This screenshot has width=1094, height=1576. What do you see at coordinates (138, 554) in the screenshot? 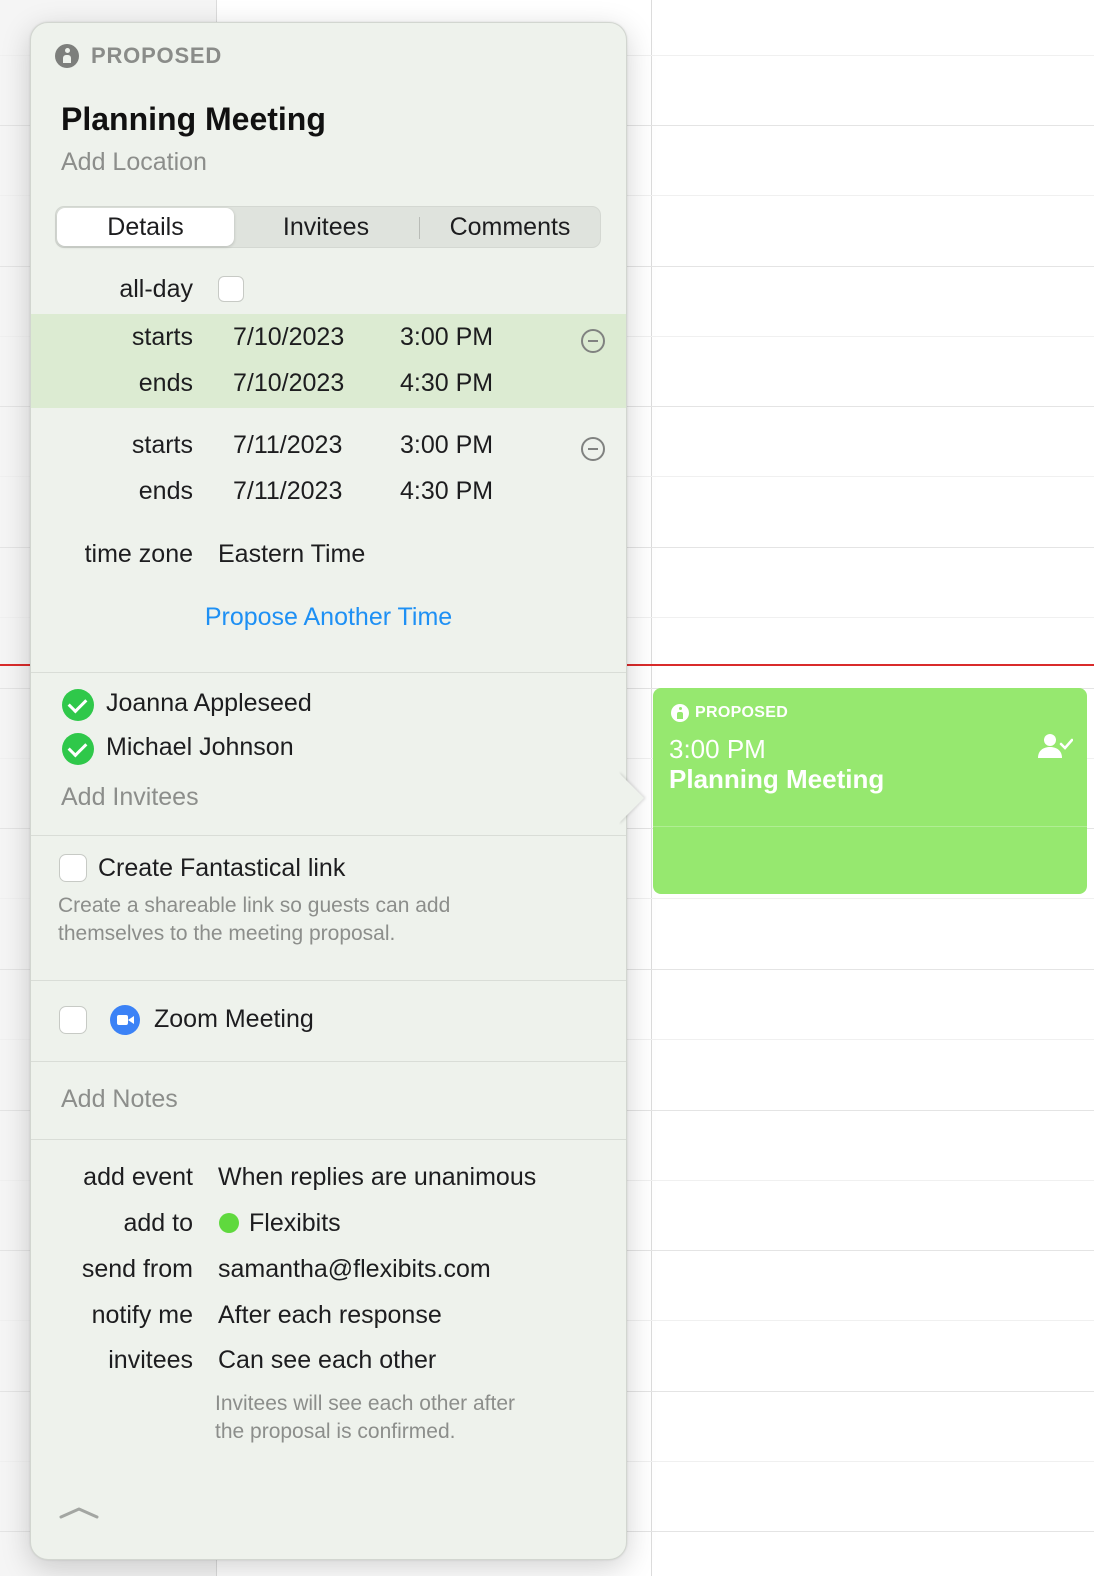
I see `time-zone-label: time zone` at bounding box center [138, 554].